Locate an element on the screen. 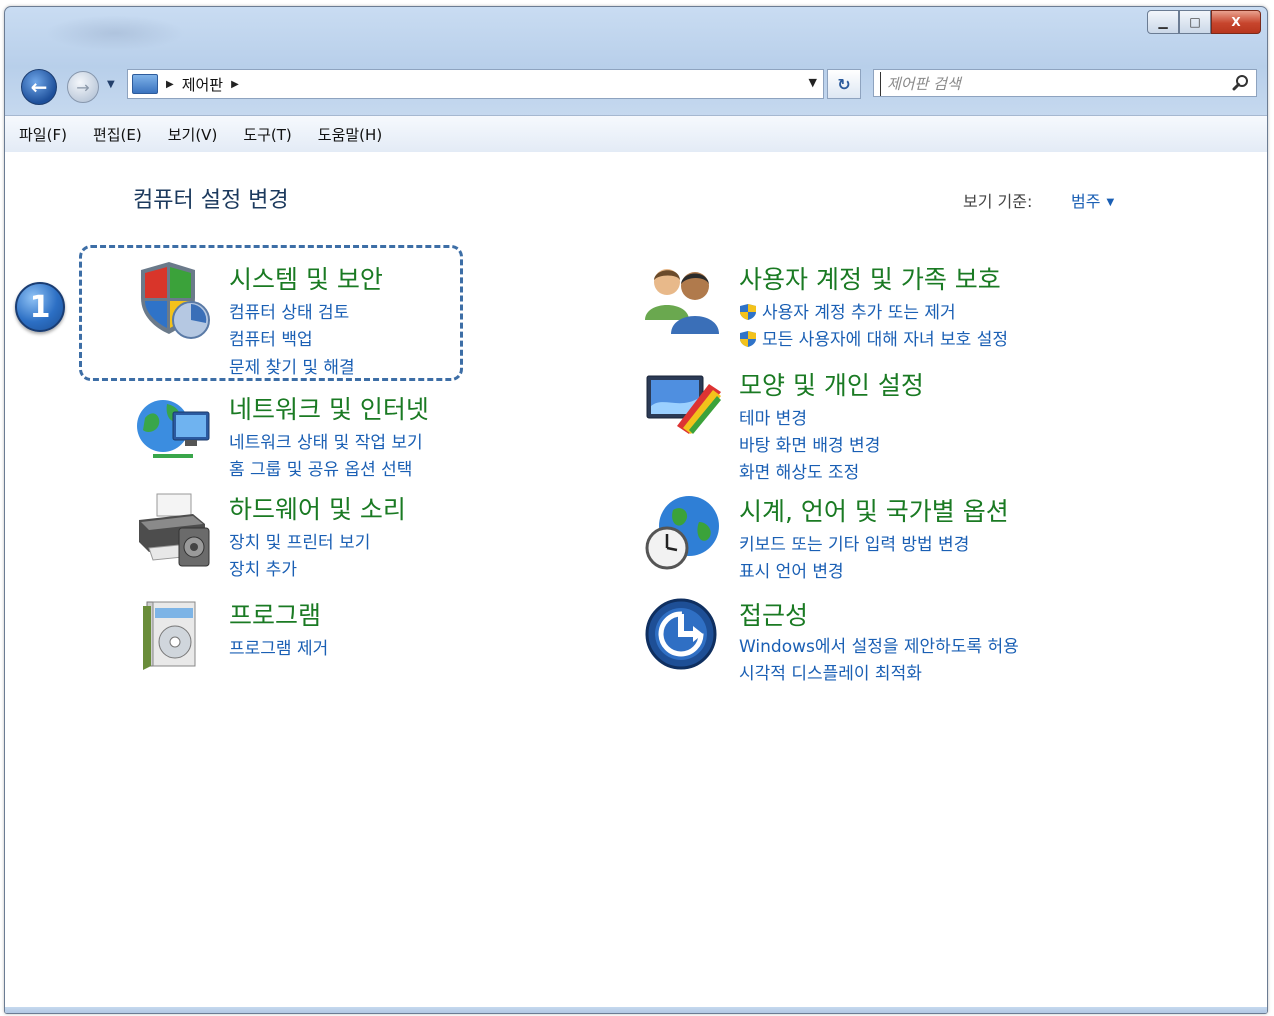  category-programs: 프로그램 프로그램 제거 is located at coordinates (313, 636).